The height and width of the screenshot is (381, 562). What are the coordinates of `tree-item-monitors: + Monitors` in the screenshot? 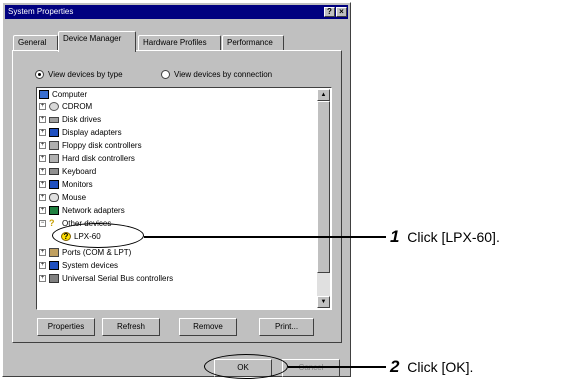 It's located at (66, 184).